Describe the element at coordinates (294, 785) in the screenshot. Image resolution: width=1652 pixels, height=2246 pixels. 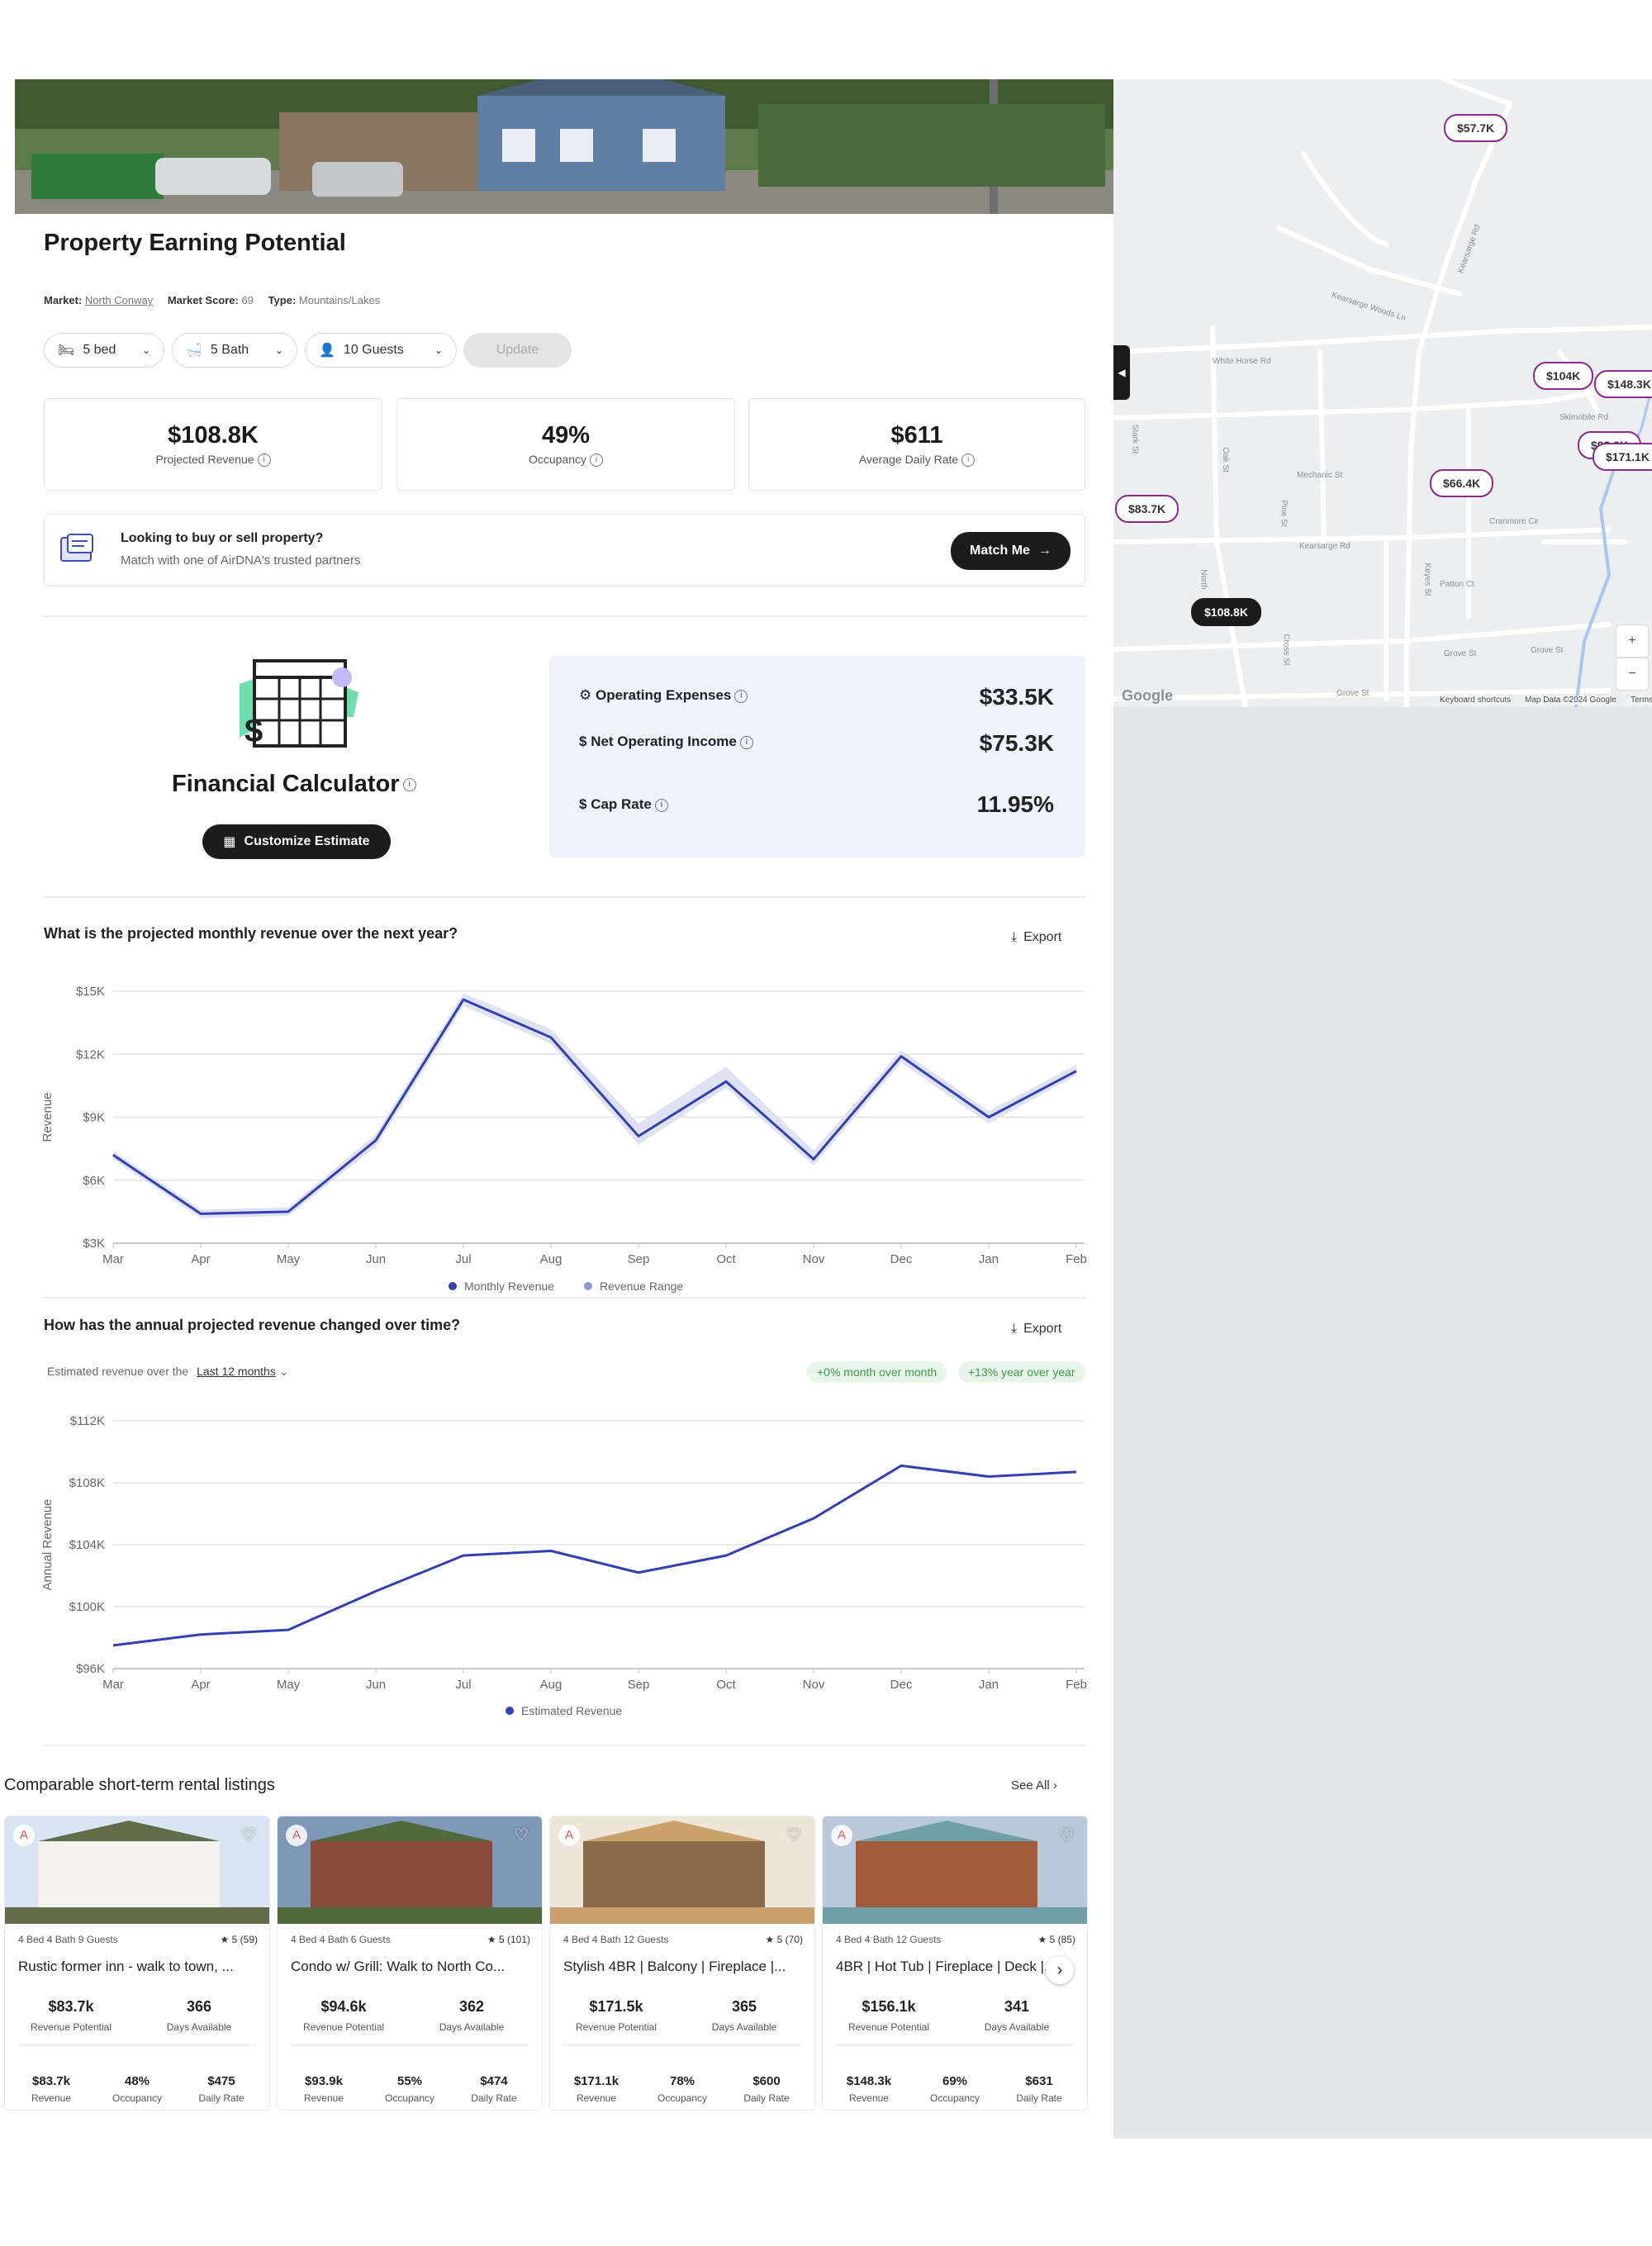
I see `calculator-title: Financial Calculator i` at that location.